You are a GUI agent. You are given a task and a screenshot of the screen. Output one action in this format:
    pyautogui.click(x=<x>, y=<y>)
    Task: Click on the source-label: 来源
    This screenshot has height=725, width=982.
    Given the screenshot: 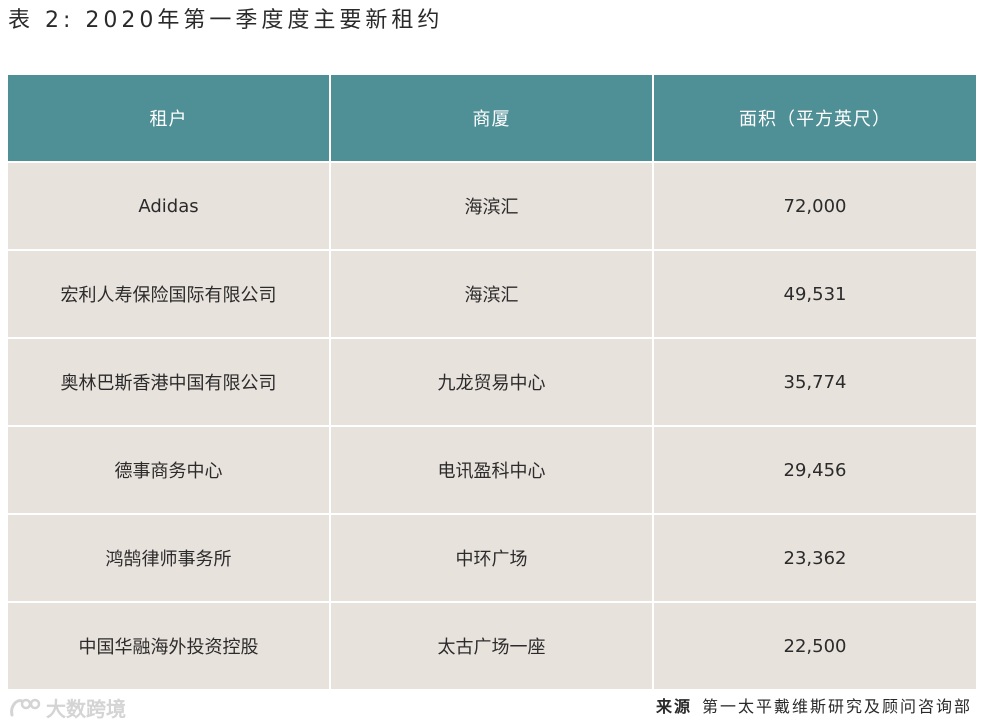 What is the action you would take?
    pyautogui.click(x=673, y=706)
    